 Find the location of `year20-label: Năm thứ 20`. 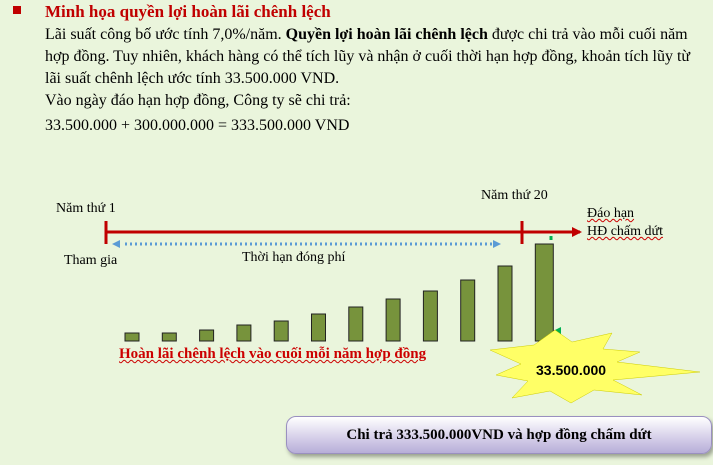

year20-label: Năm thứ 20 is located at coordinates (514, 195).